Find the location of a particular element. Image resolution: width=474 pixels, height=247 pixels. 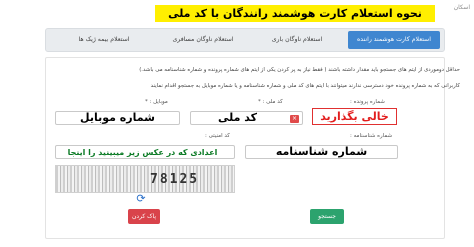

national-code-label: کد ملی : * is located at coordinates (270, 102).